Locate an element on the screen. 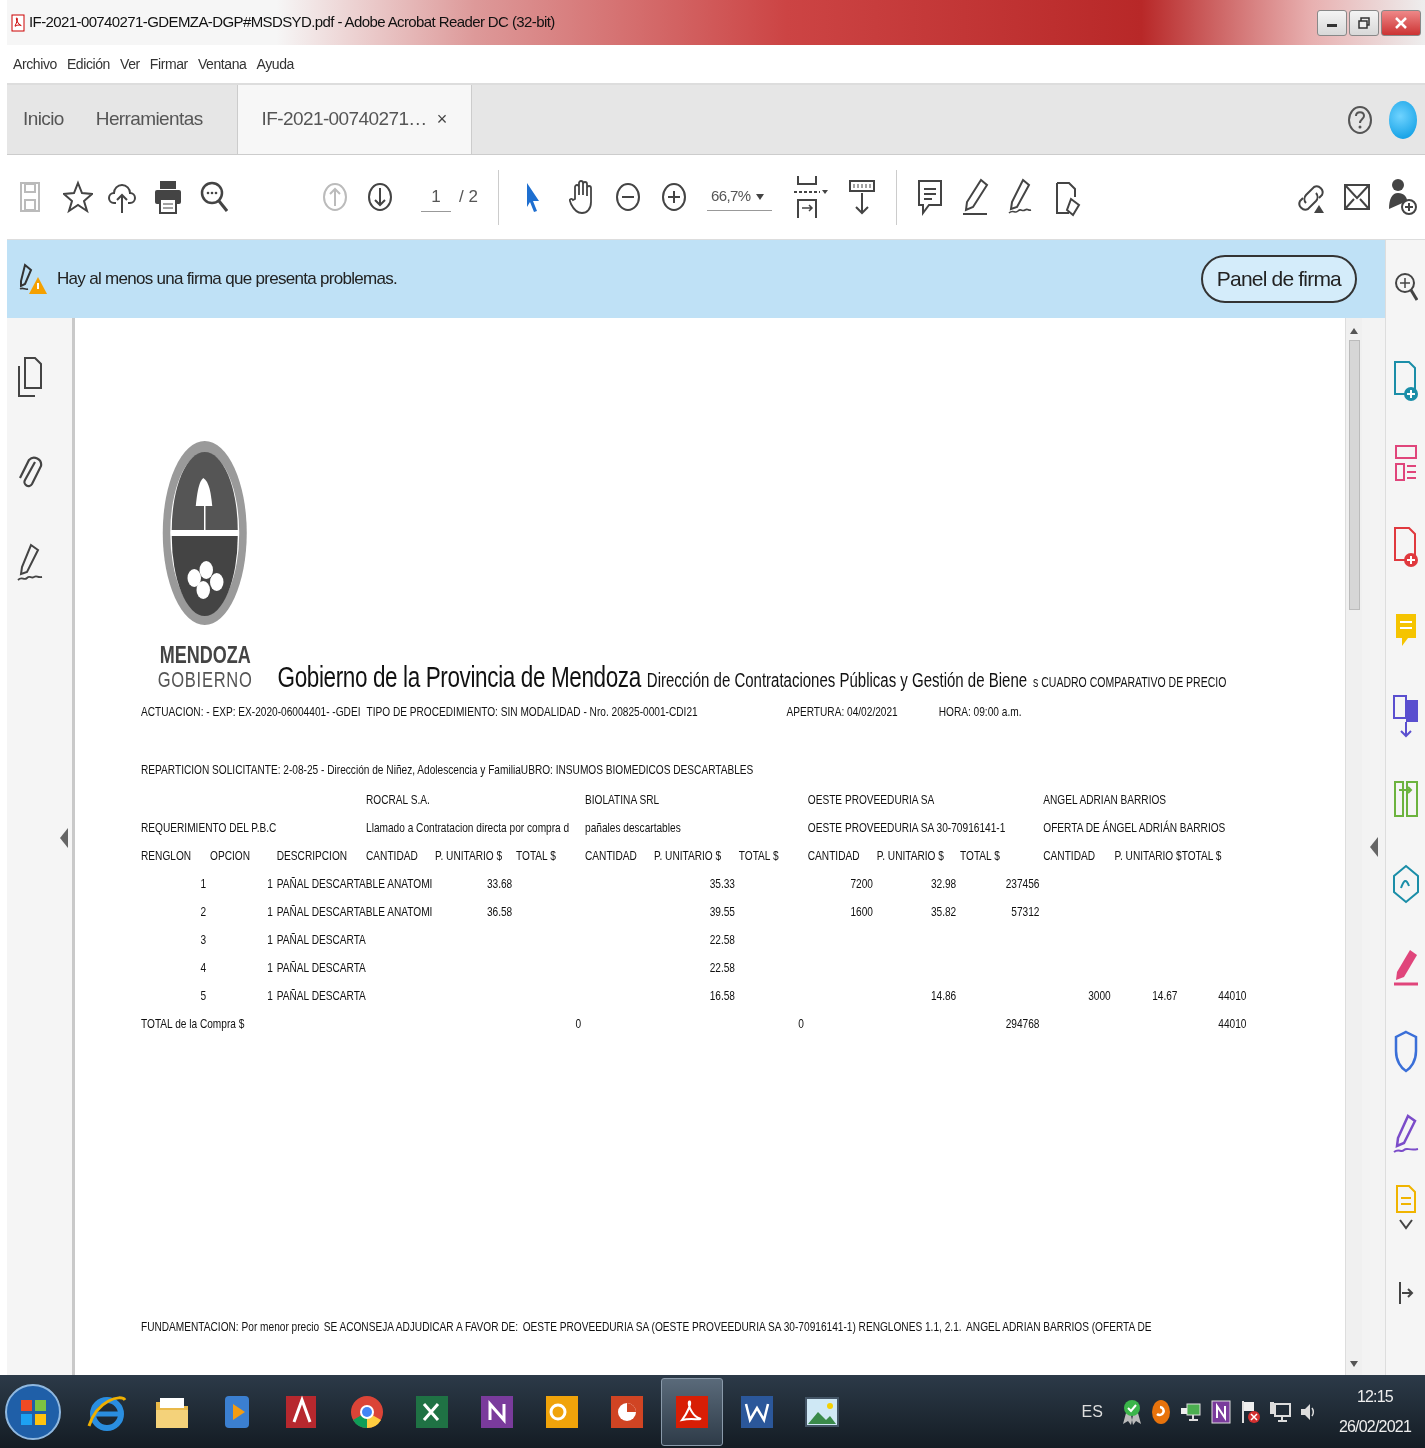 The width and height of the screenshot is (1425, 1448). clock-date: 26/02/2021 is located at coordinates (1374, 1426).